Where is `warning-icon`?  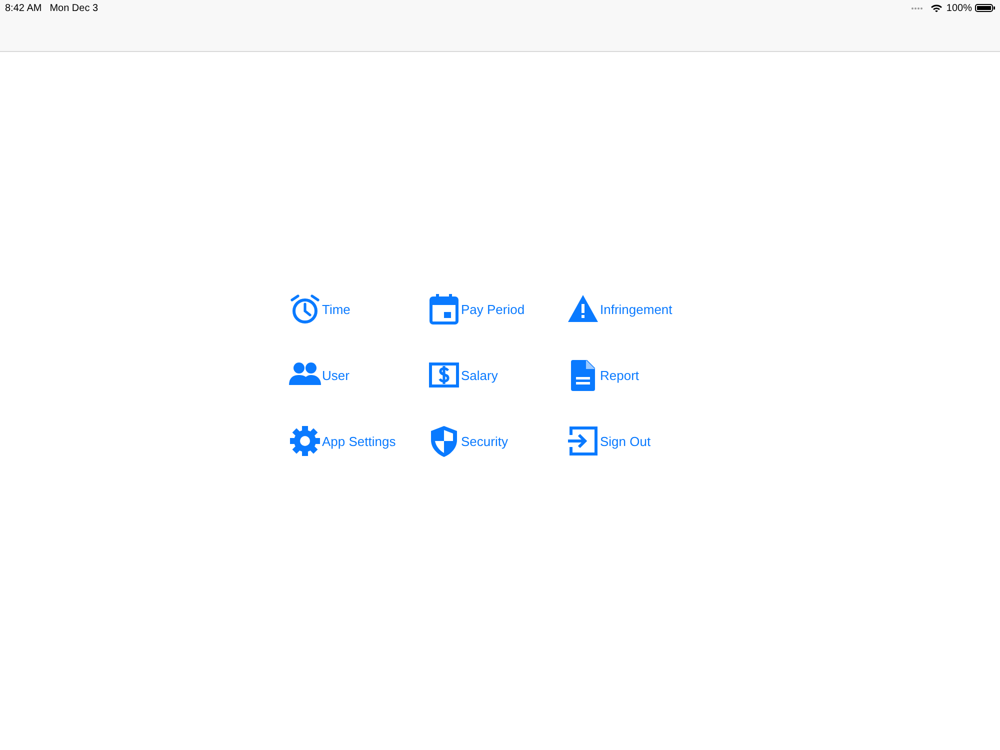 warning-icon is located at coordinates (583, 309).